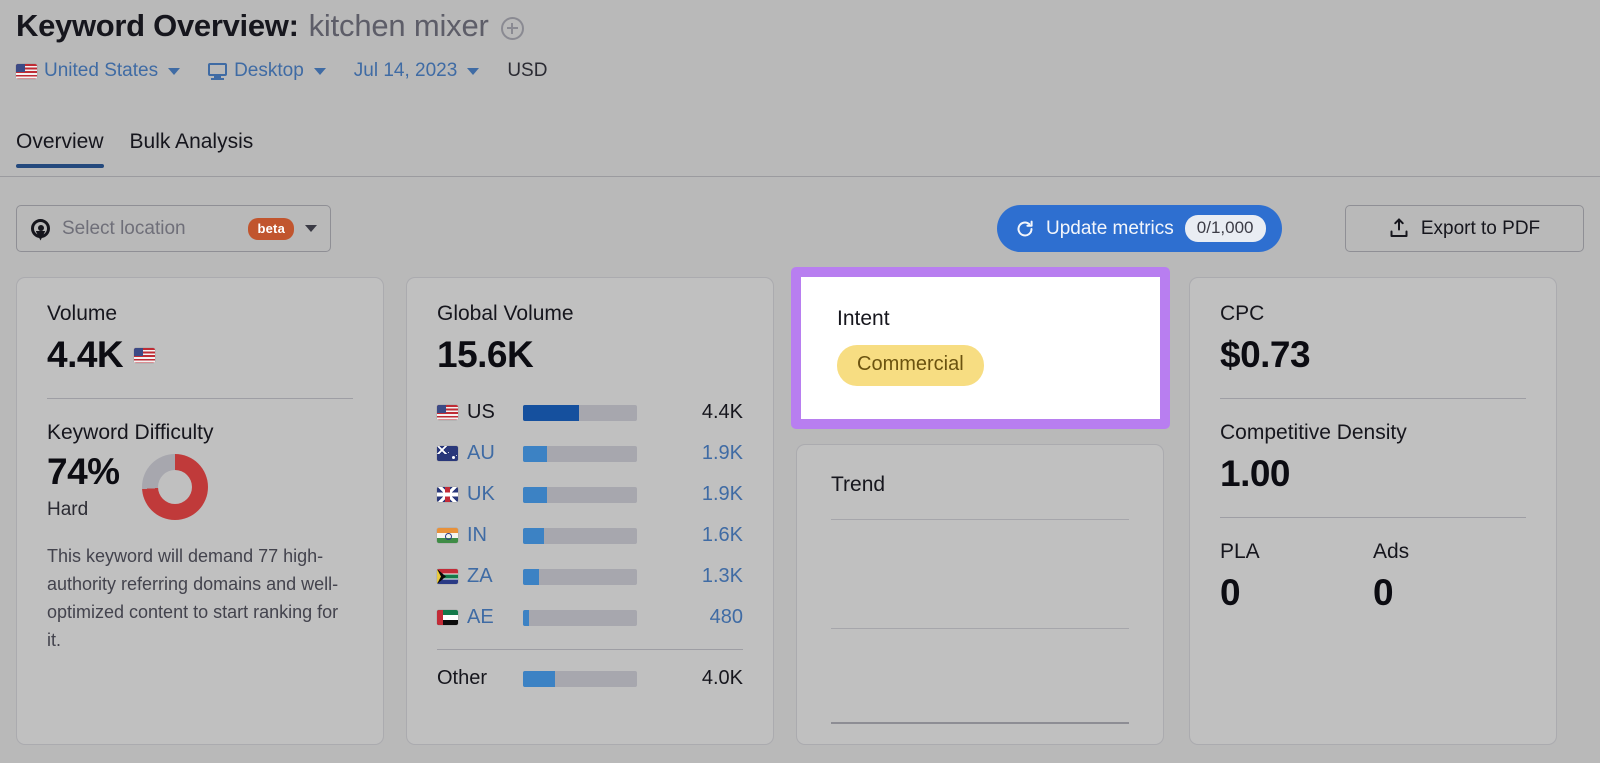 This screenshot has height=763, width=1600. What do you see at coordinates (481, 412) in the screenshot?
I see `global-volume-country-code: US` at bounding box center [481, 412].